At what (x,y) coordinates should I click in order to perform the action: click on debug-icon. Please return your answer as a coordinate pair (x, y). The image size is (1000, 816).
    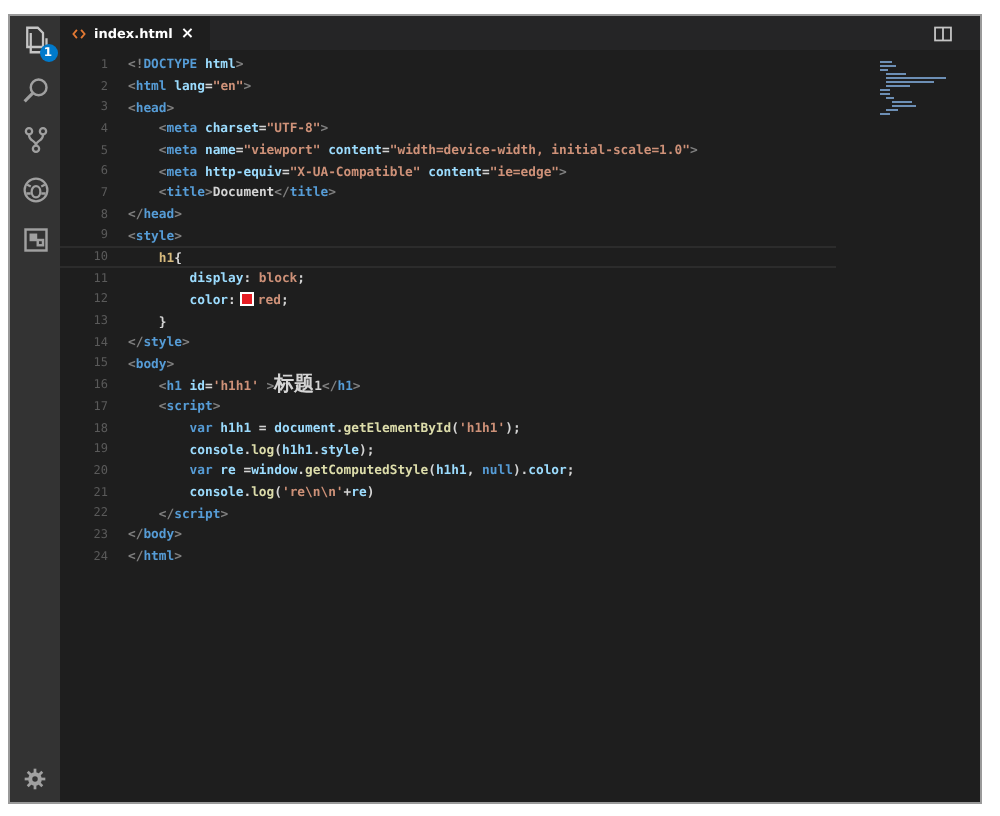
    Looking at the image, I should click on (35, 190).